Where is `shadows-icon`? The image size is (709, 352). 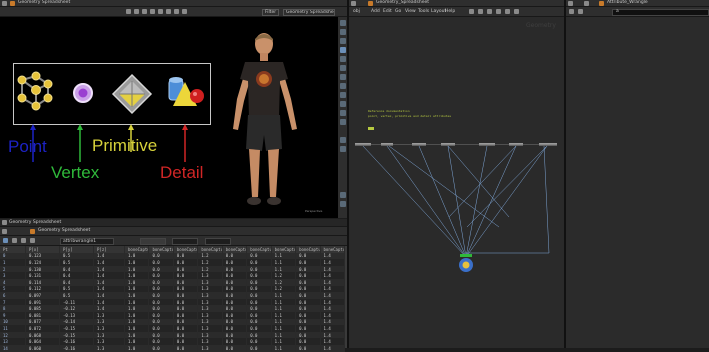 shadows-icon is located at coordinates (342, 122).